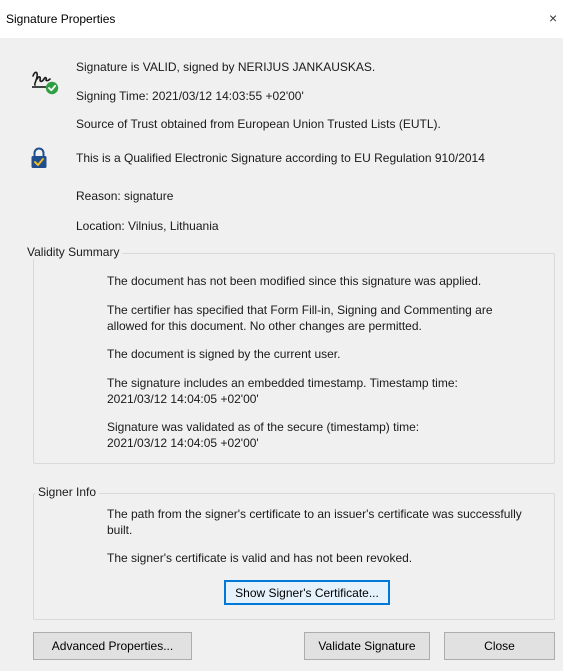  What do you see at coordinates (39, 158) in the screenshot?
I see `qualified-signature-lock-icon` at bounding box center [39, 158].